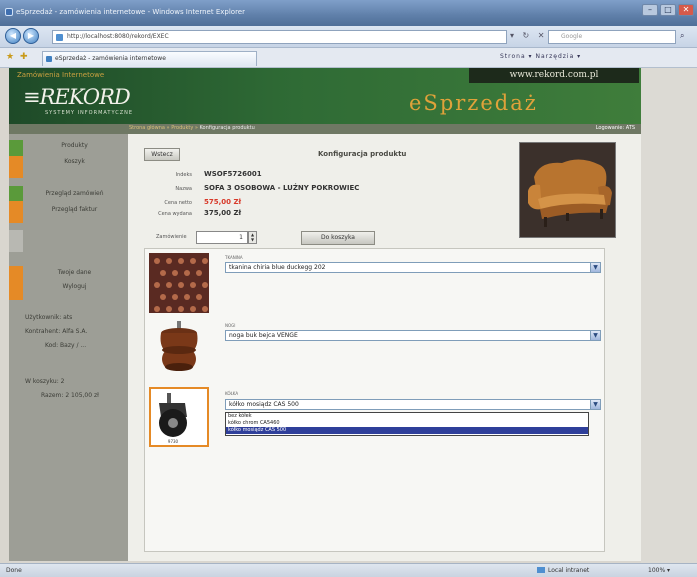  Describe the element at coordinates (282, 188) in the screenshot. I see `name-value: SOFA 3 OSOBOWA - LUŹNY POKROWIEC` at that location.